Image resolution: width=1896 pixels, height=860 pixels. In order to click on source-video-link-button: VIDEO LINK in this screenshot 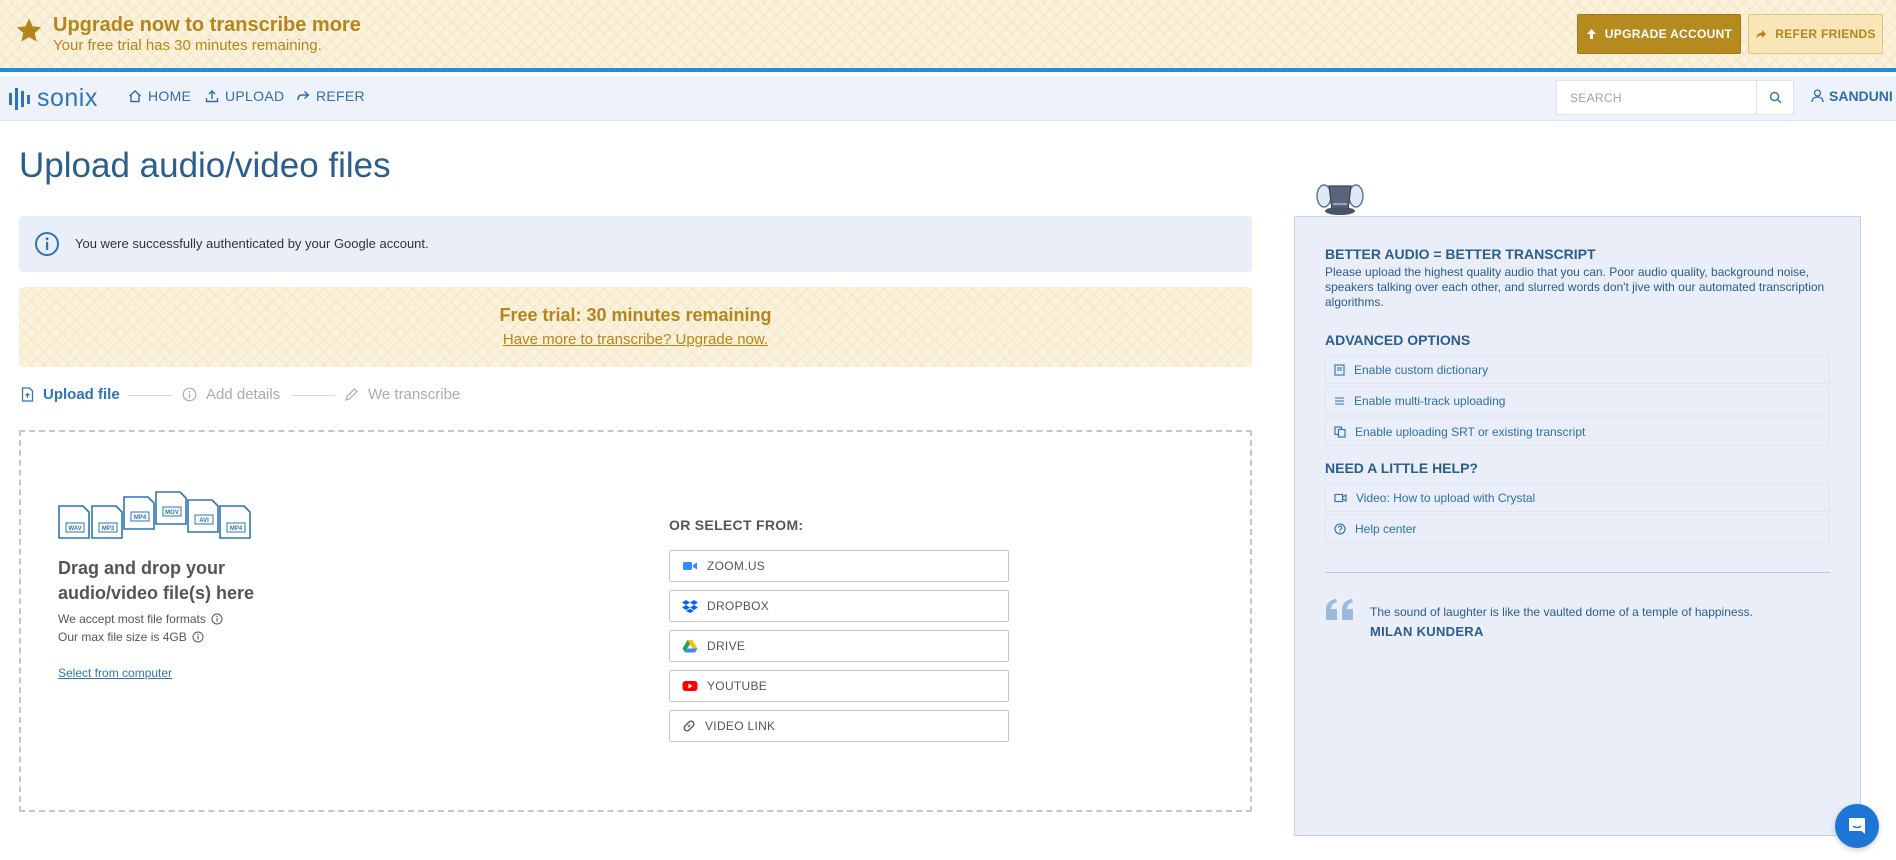, I will do `click(839, 726)`.